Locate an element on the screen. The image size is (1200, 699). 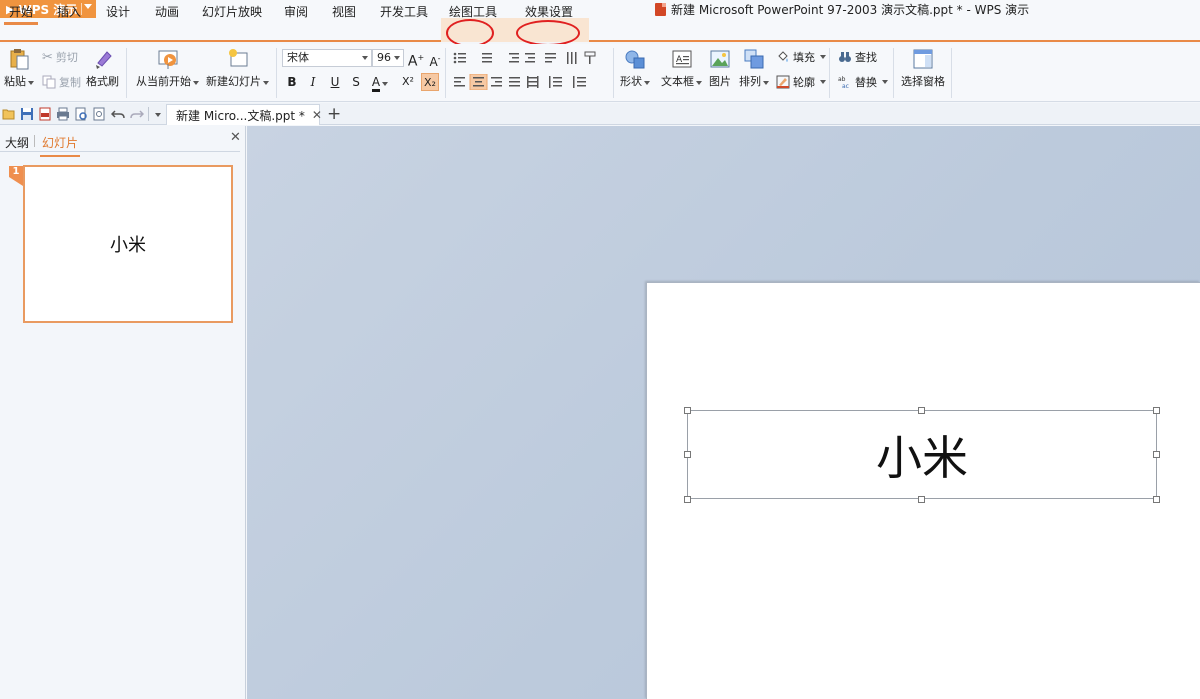
arrange-icon is located at coordinates (754, 59).